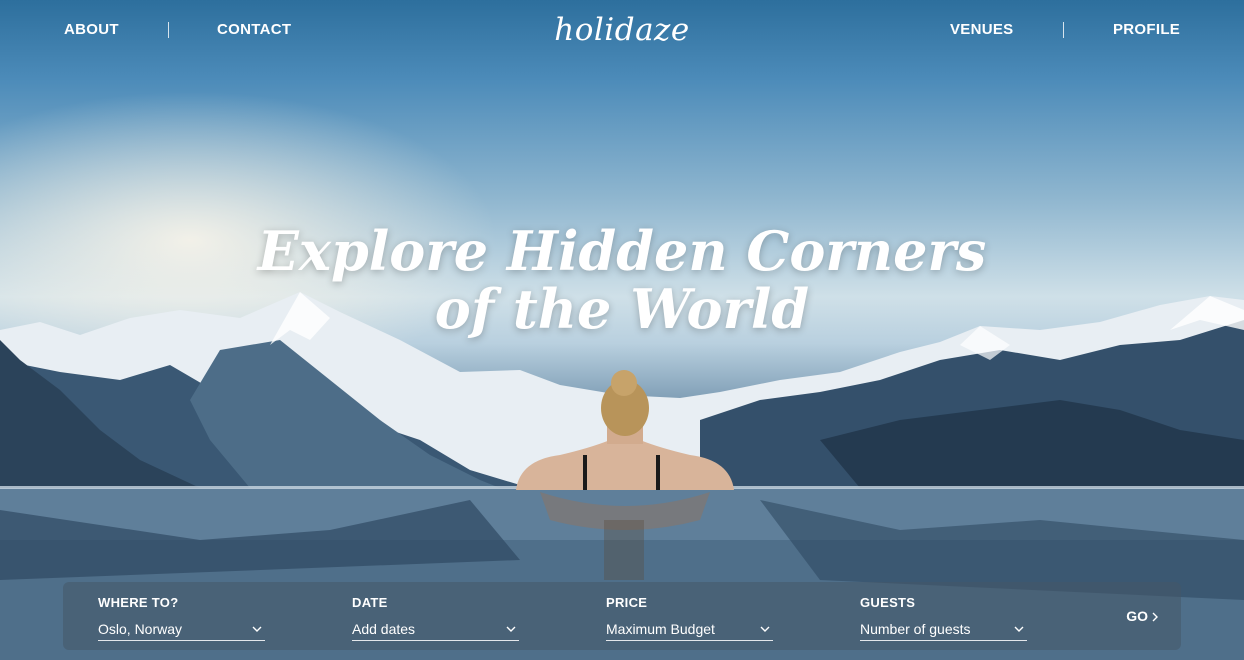  What do you see at coordinates (627, 602) in the screenshot?
I see `price-label: PRICE` at bounding box center [627, 602].